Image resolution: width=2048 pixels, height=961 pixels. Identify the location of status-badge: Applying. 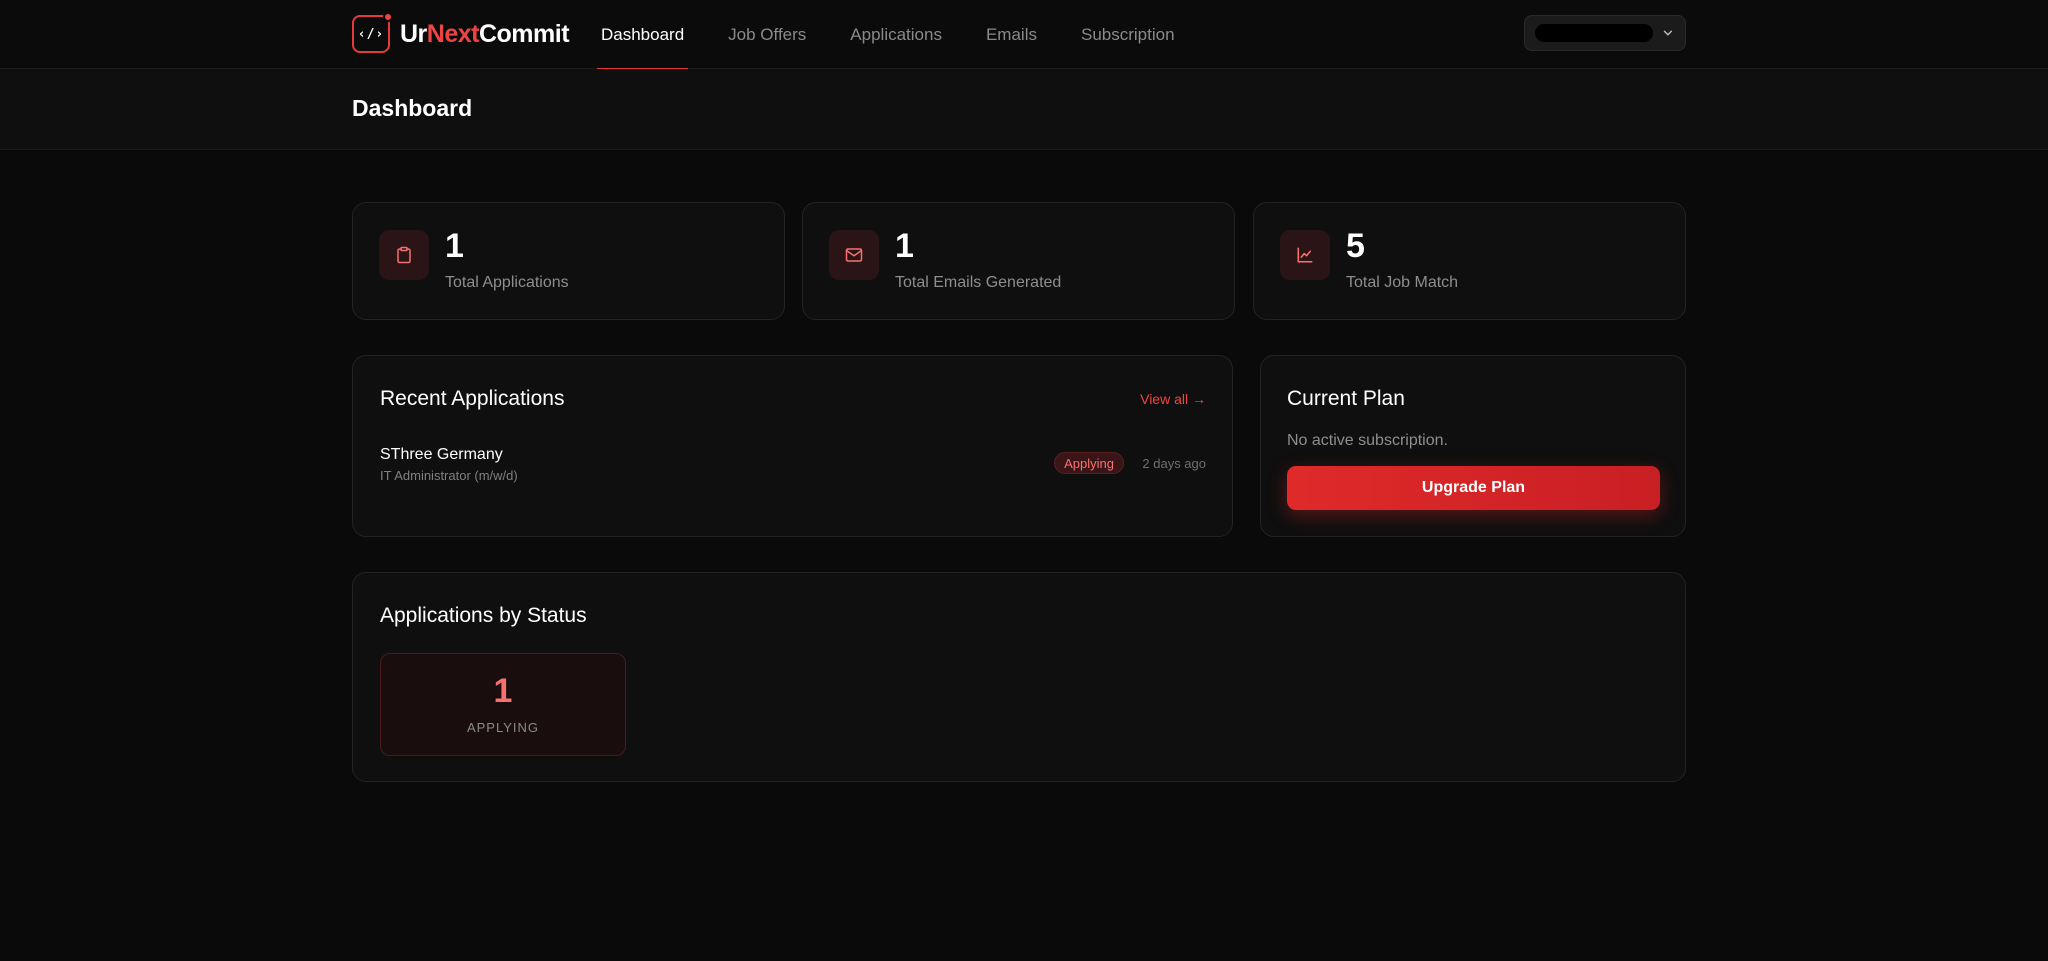
(1089, 463).